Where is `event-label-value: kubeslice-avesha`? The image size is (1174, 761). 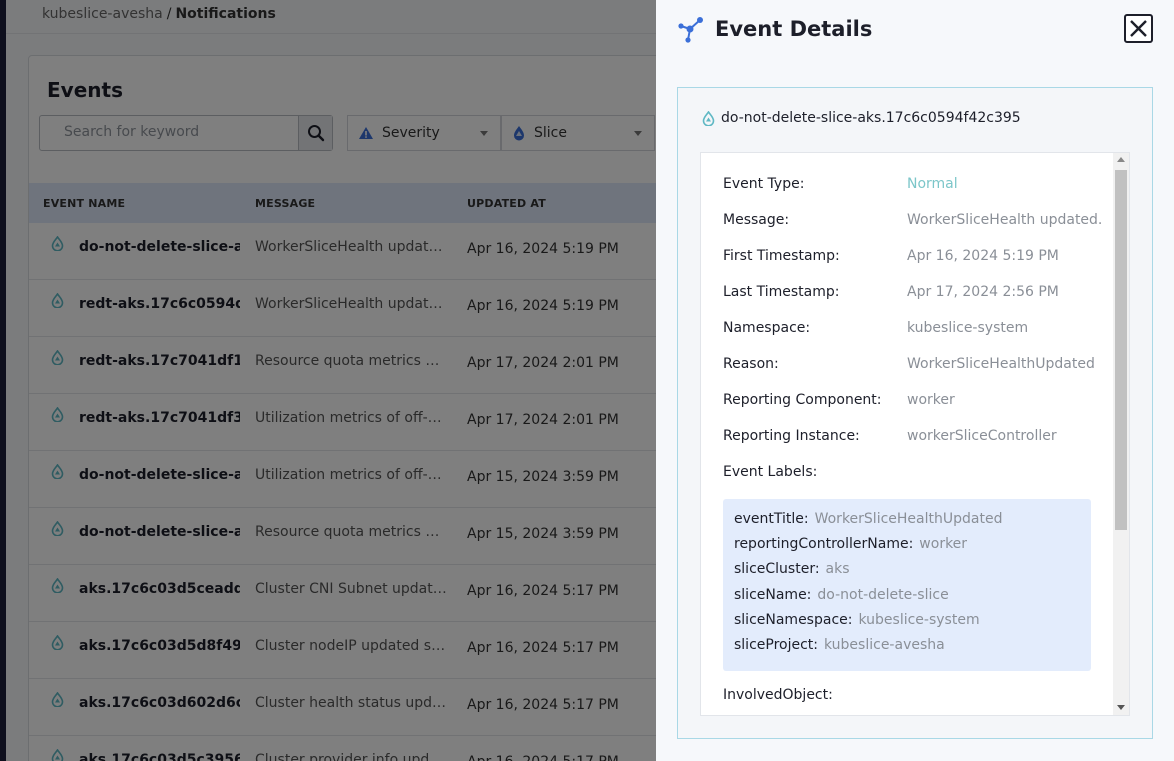 event-label-value: kubeslice-avesha is located at coordinates (884, 645).